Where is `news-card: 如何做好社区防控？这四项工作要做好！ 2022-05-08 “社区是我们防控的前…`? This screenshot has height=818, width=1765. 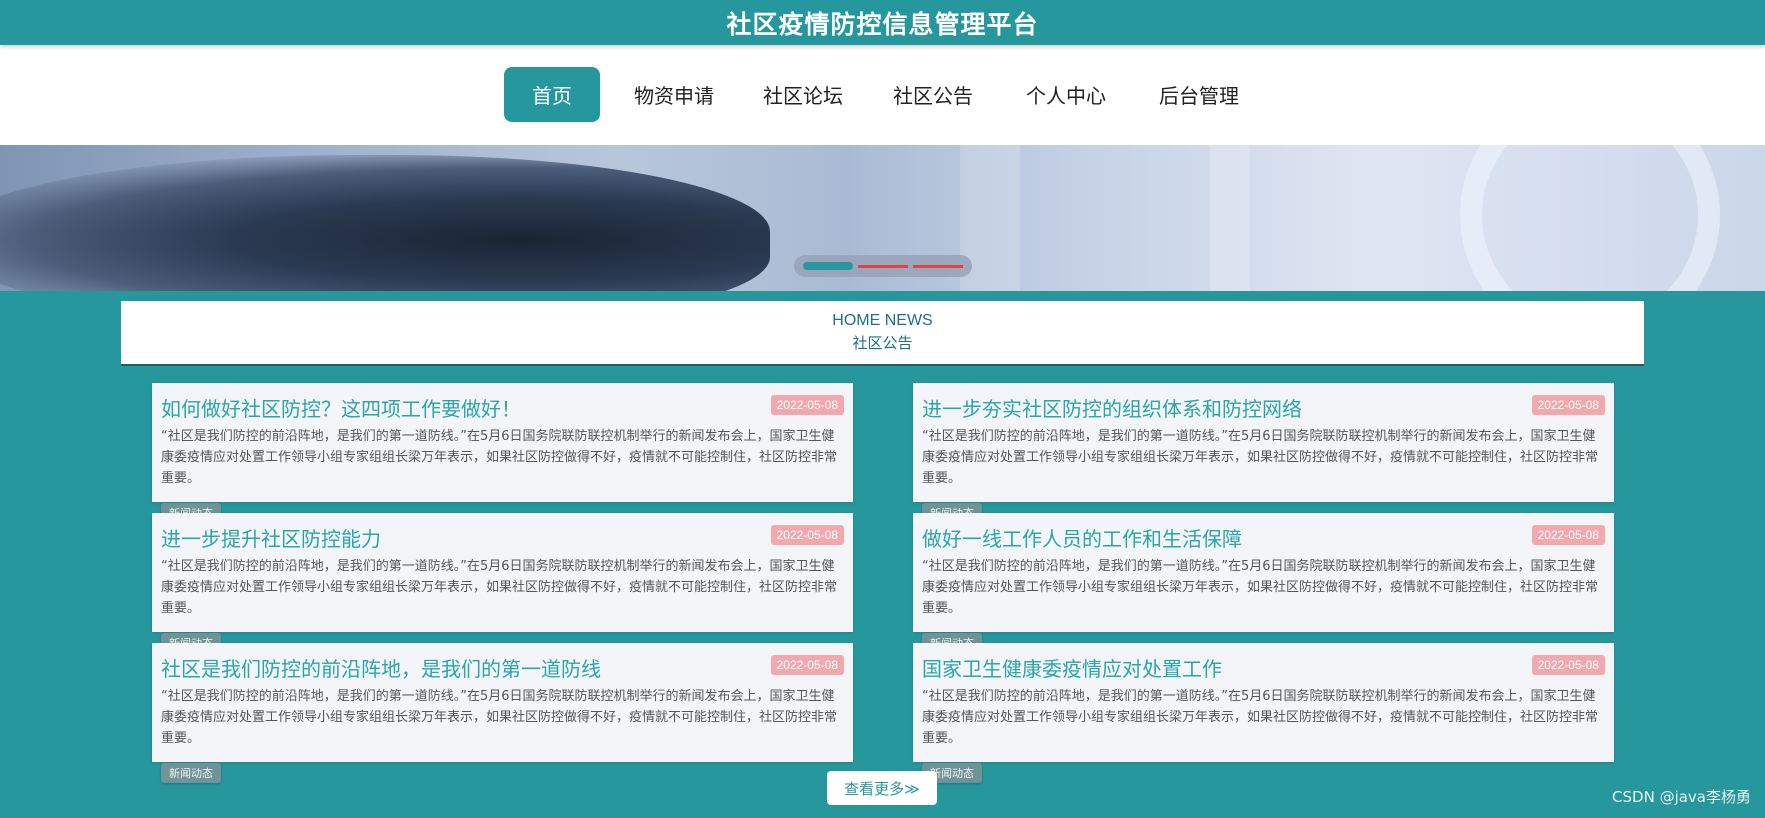
news-card: 如何做好社区防控？这四项工作要做好！ 2022-05-08 “社区是我们防控的前… is located at coordinates (502, 453).